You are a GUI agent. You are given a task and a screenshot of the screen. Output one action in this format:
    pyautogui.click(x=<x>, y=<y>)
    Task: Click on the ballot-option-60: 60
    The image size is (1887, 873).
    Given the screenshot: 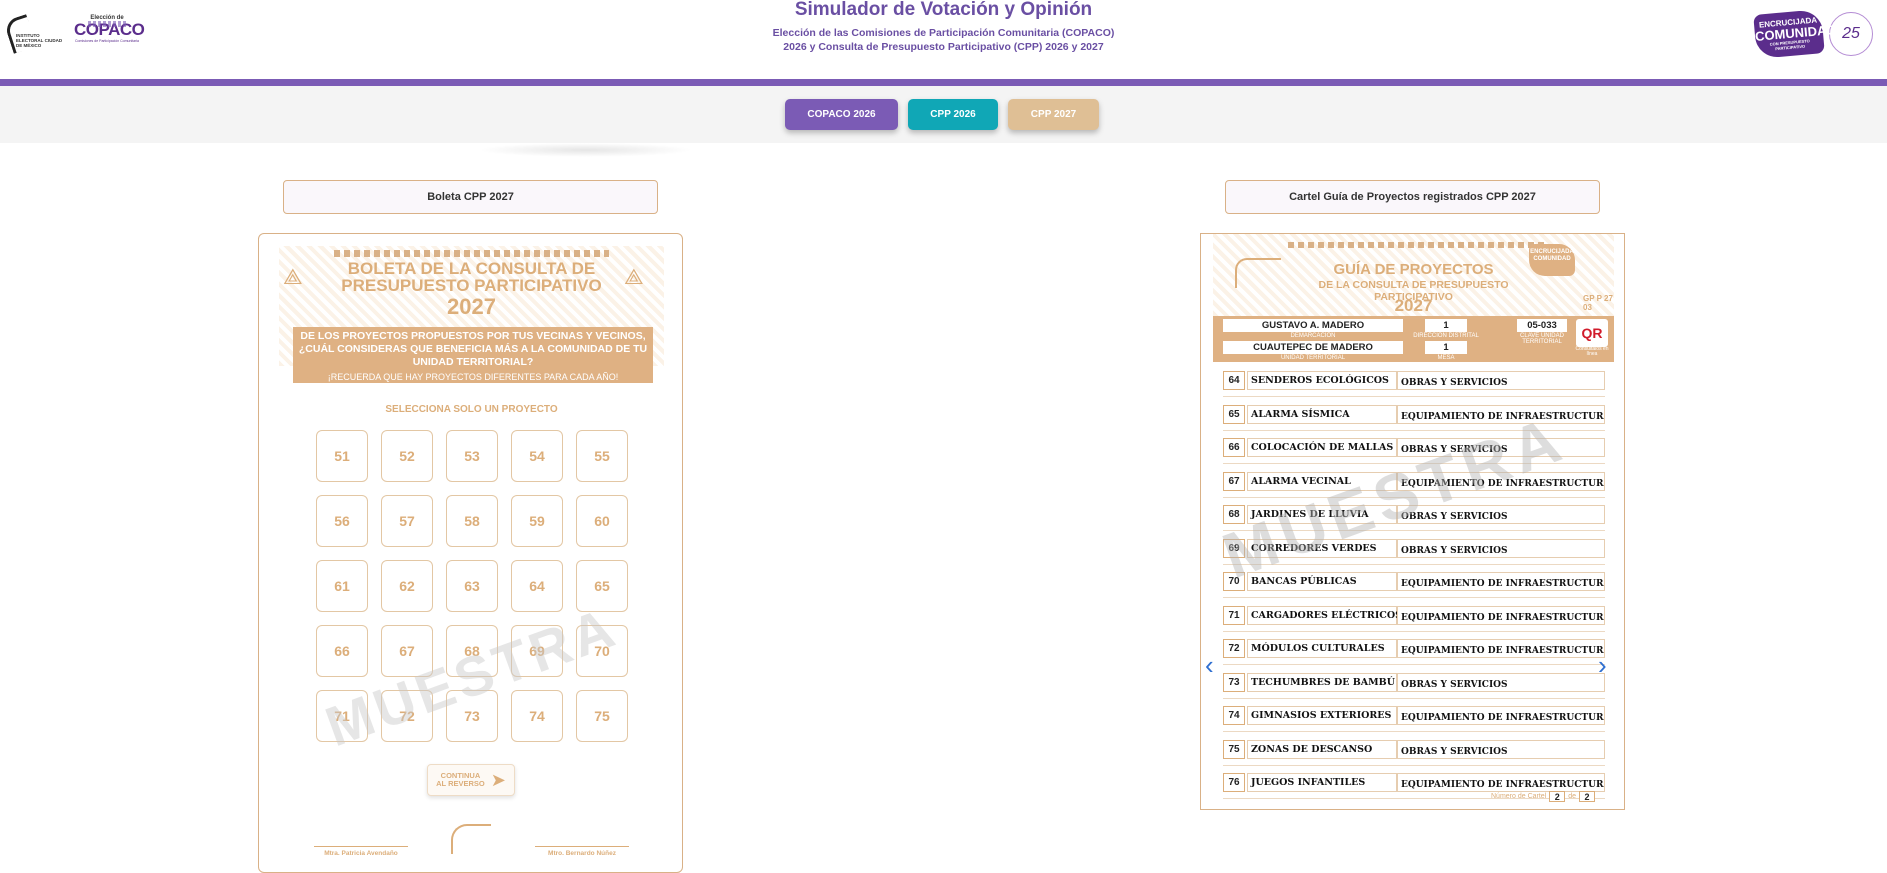 What is the action you would take?
    pyautogui.click(x=602, y=521)
    